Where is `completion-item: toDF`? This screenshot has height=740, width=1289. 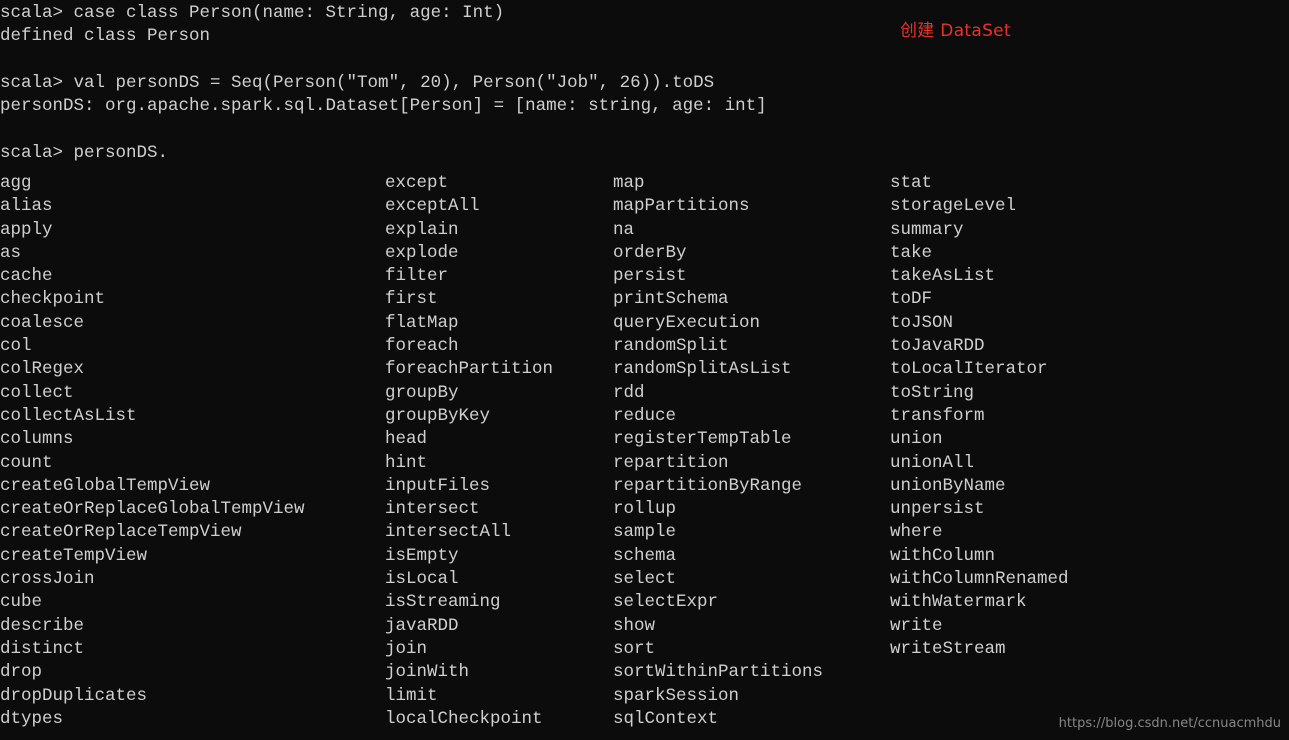
completion-item: toDF is located at coordinates (911, 299).